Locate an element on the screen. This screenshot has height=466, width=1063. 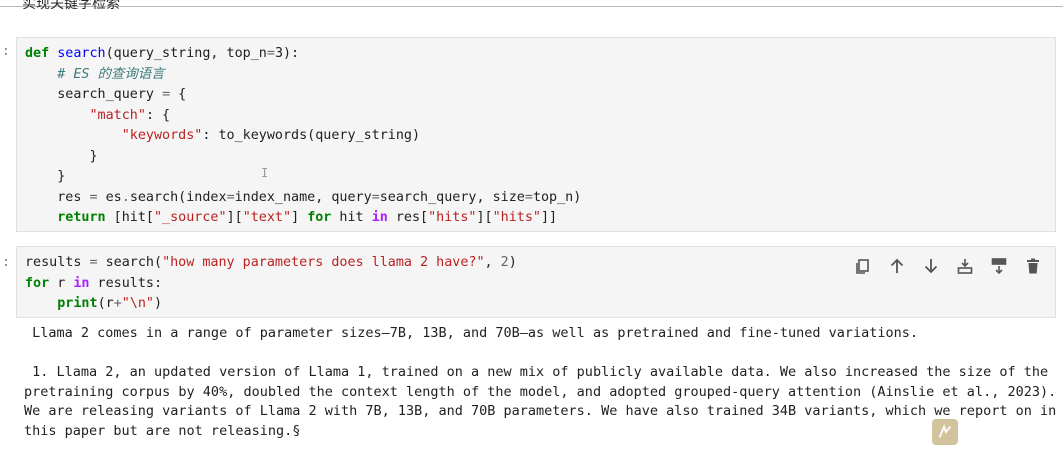
code-line: print(r+"\n") is located at coordinates (110, 303).